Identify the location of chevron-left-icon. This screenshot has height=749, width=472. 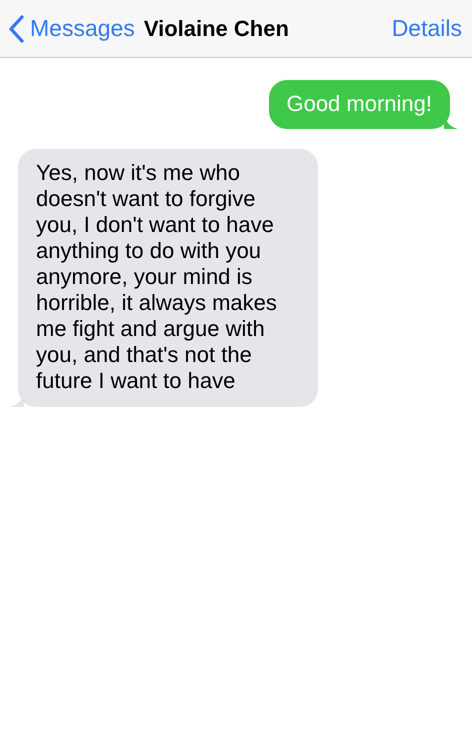
(16, 28).